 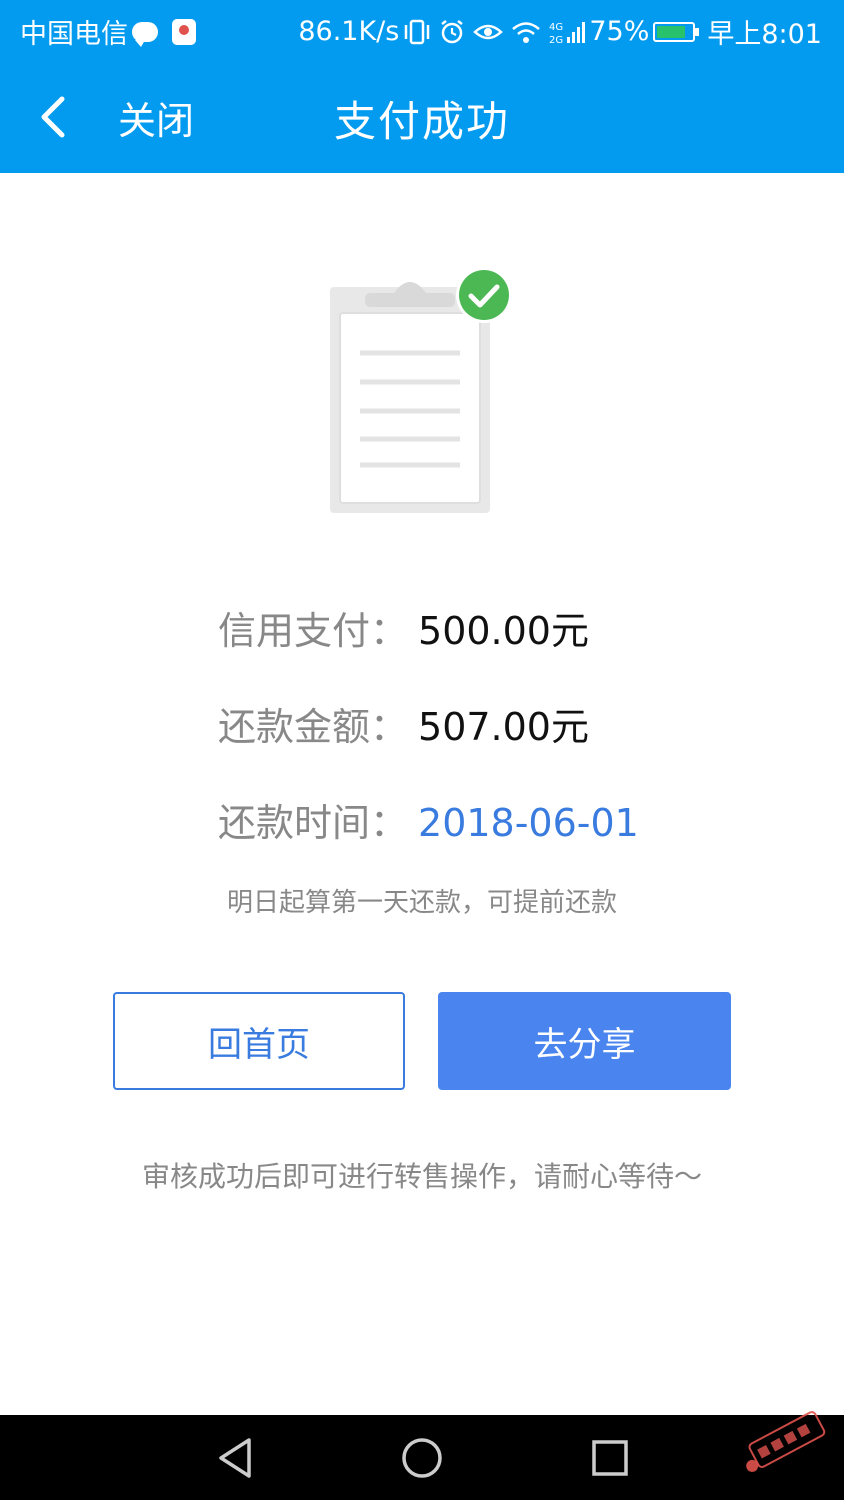 What do you see at coordinates (184, 31) in the screenshot?
I see `app-notification-icon` at bounding box center [184, 31].